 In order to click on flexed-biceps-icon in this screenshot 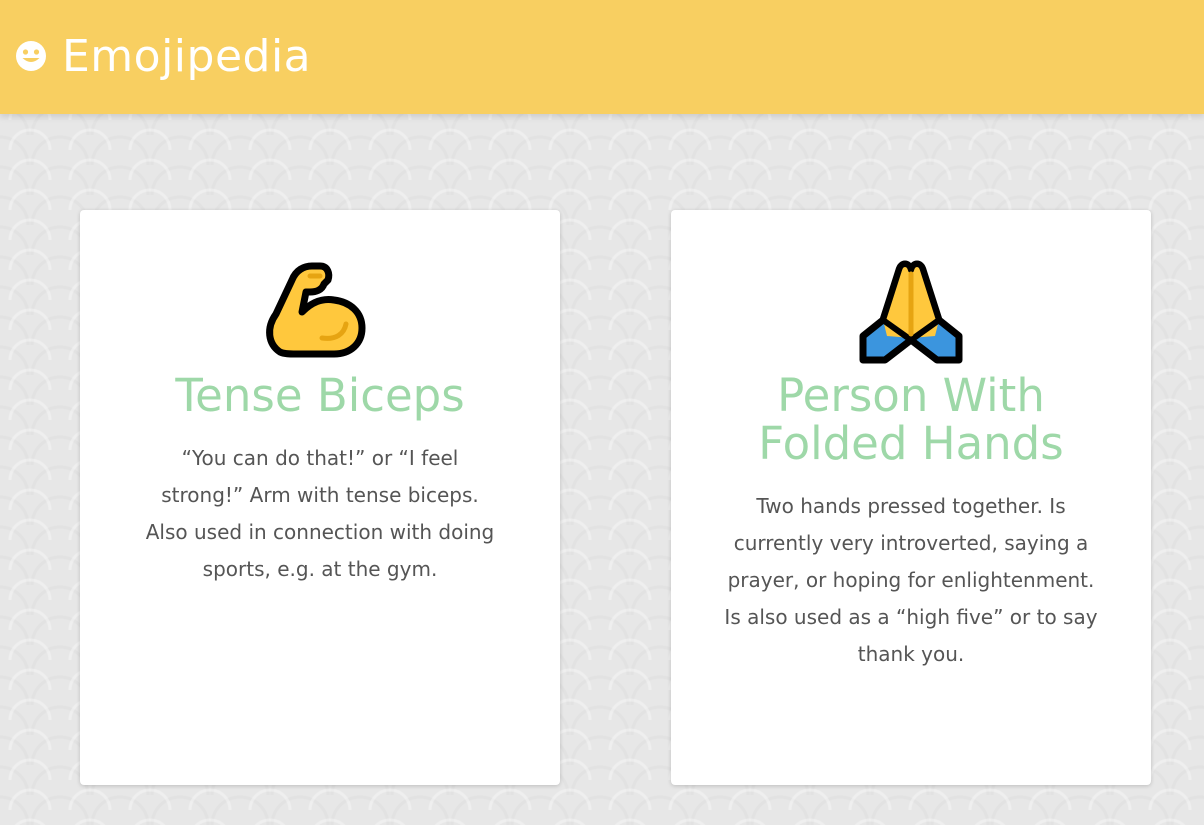, I will do `click(320, 308)`.